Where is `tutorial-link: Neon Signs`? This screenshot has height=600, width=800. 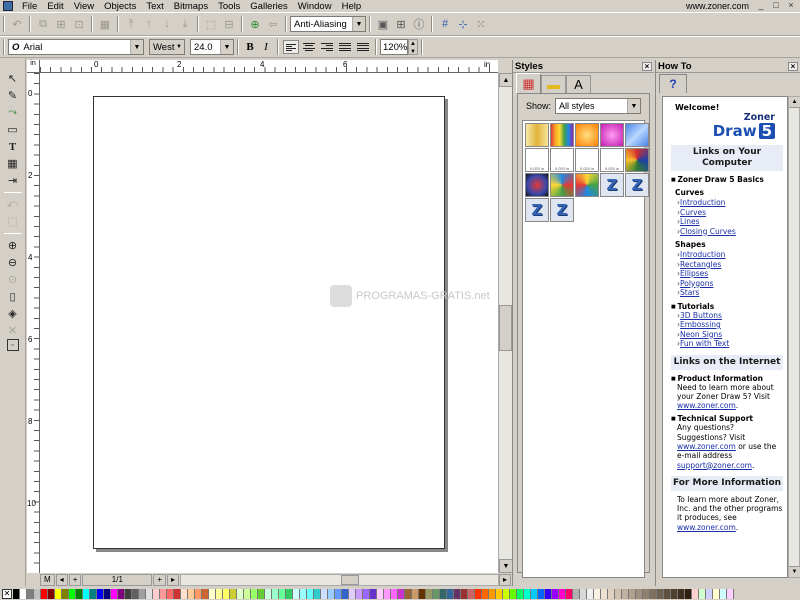 tutorial-link: Neon Signs is located at coordinates (730, 335).